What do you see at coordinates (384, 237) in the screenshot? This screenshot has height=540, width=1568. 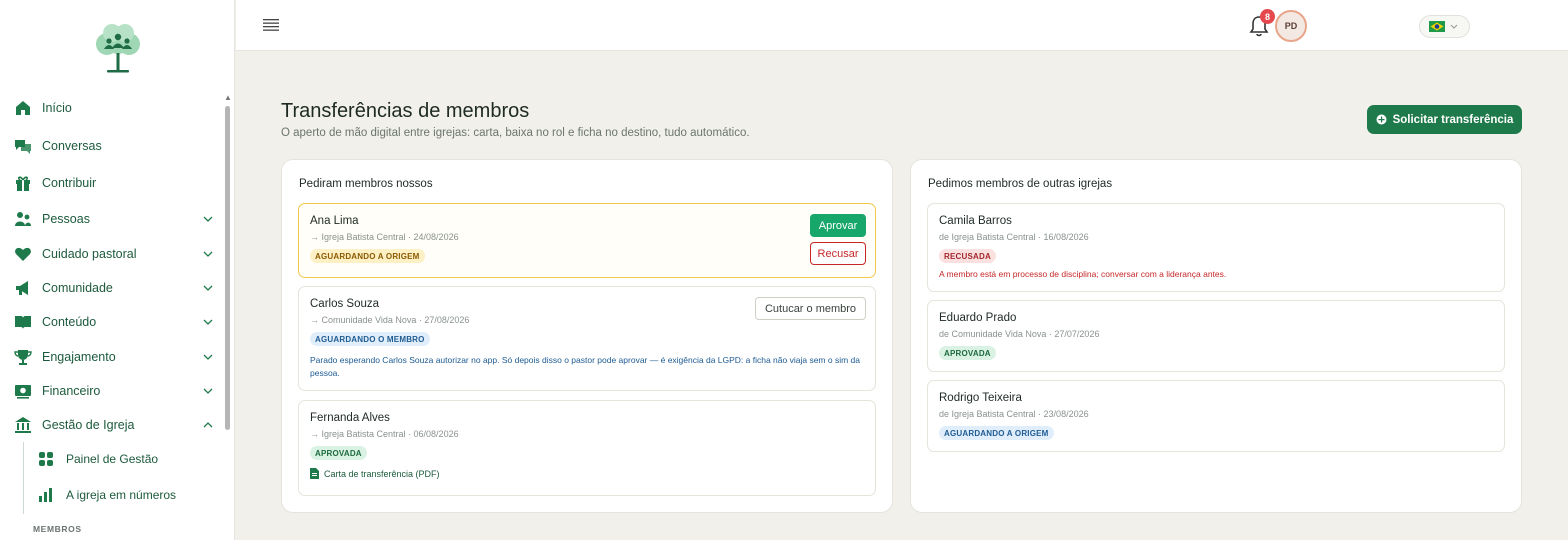 I see `transfer-meta: → Igreja Batista Central · 24/08/2026` at bounding box center [384, 237].